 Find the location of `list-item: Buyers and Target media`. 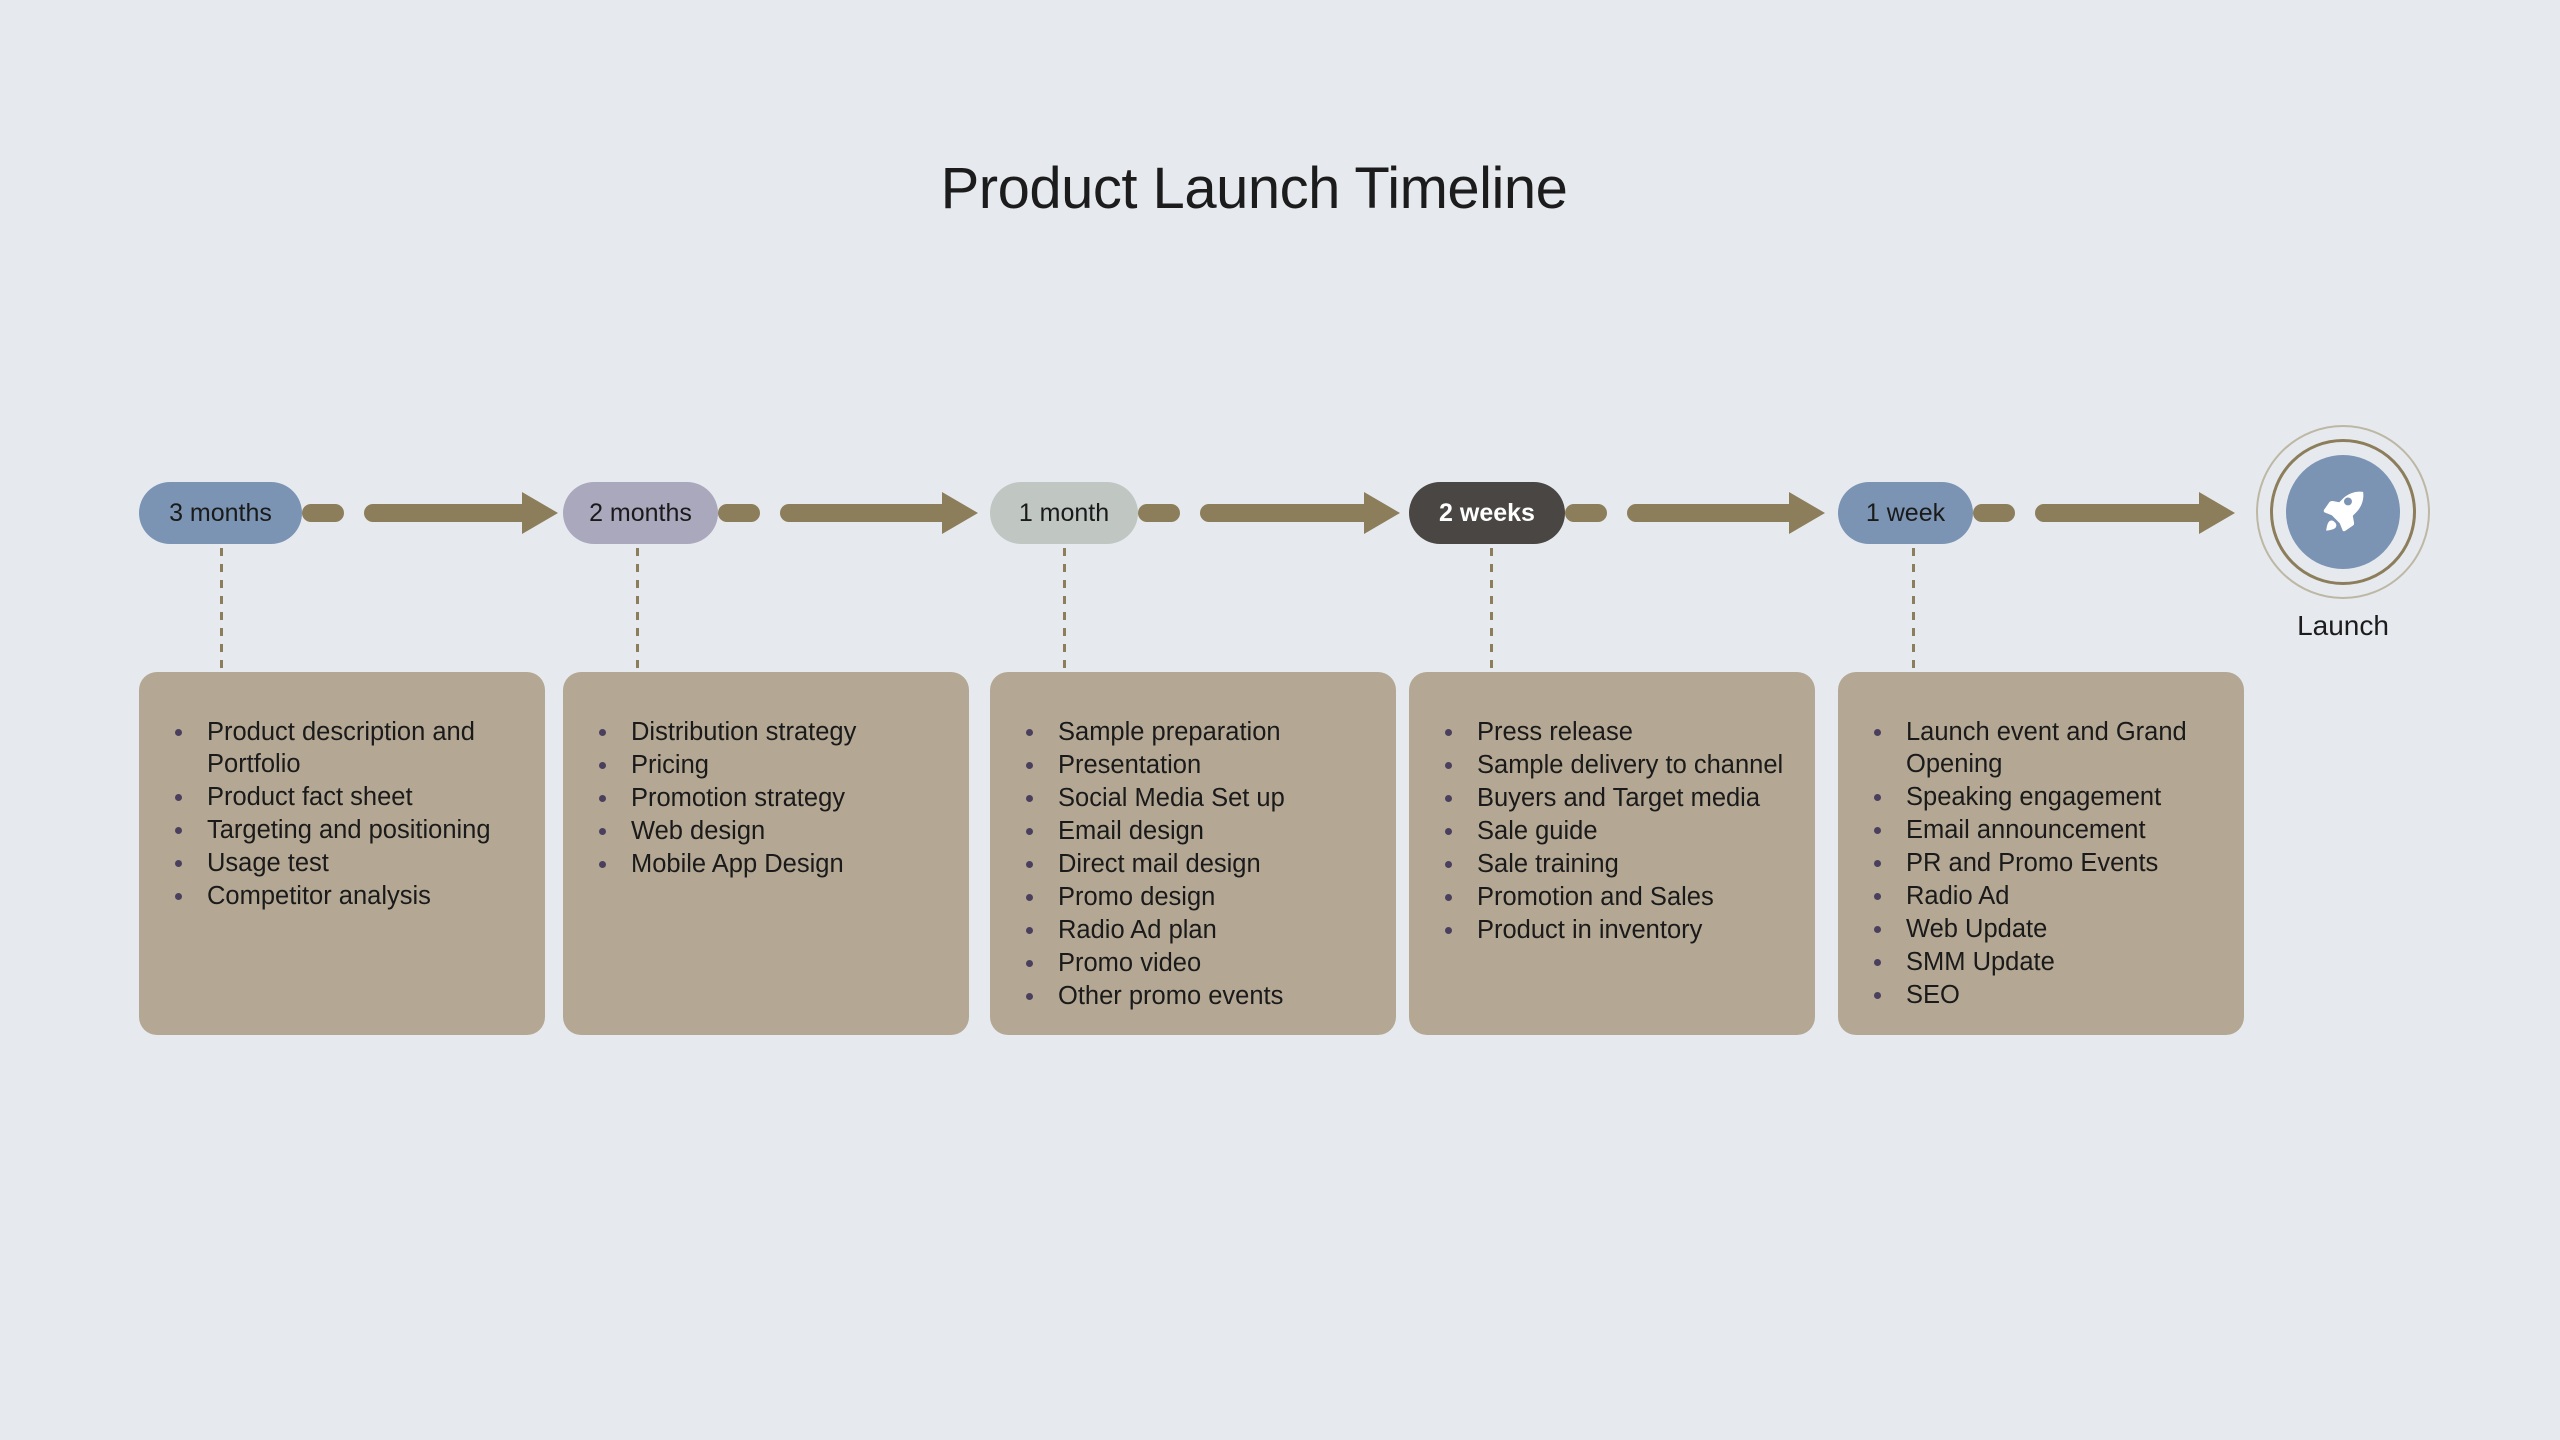

list-item: Buyers and Target media is located at coordinates (1612, 798).